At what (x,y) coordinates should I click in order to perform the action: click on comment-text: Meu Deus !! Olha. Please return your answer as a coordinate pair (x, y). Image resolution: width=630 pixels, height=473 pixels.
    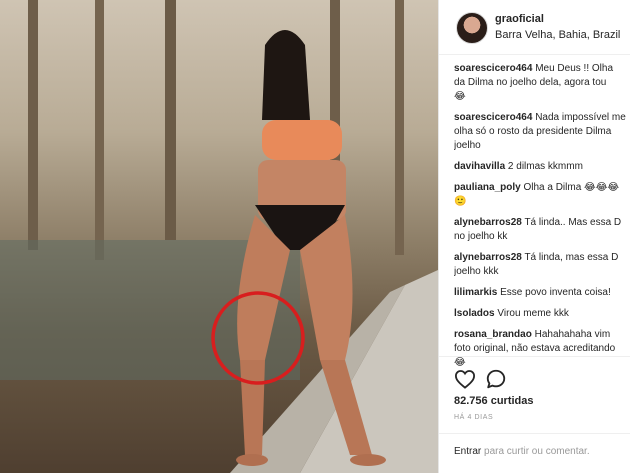
    Looking at the image, I should click on (574, 68).